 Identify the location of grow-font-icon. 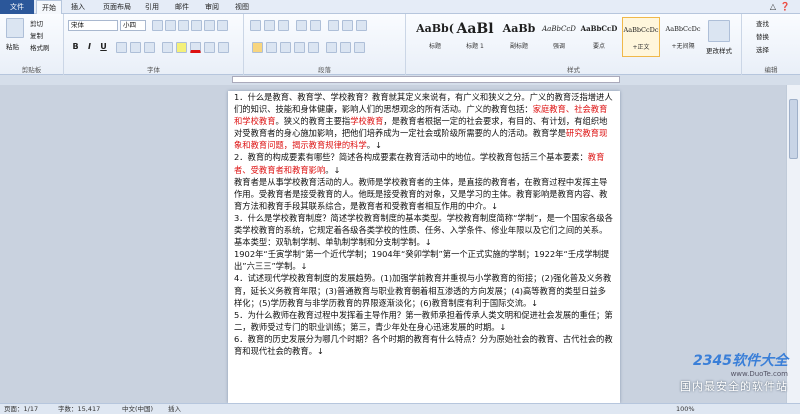
(157, 25).